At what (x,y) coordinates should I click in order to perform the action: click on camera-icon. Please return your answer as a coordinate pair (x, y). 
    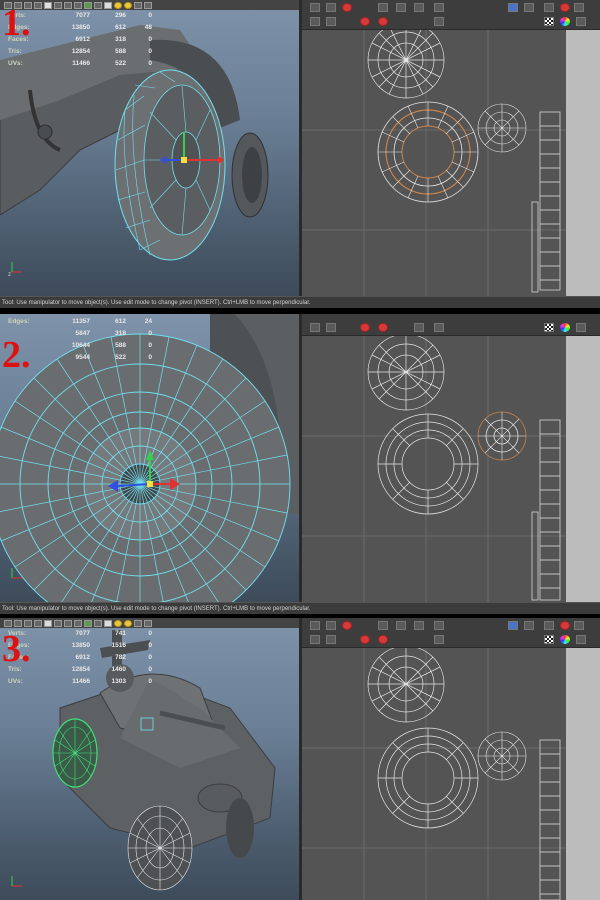
    Looking at the image, I should click on (8, 623).